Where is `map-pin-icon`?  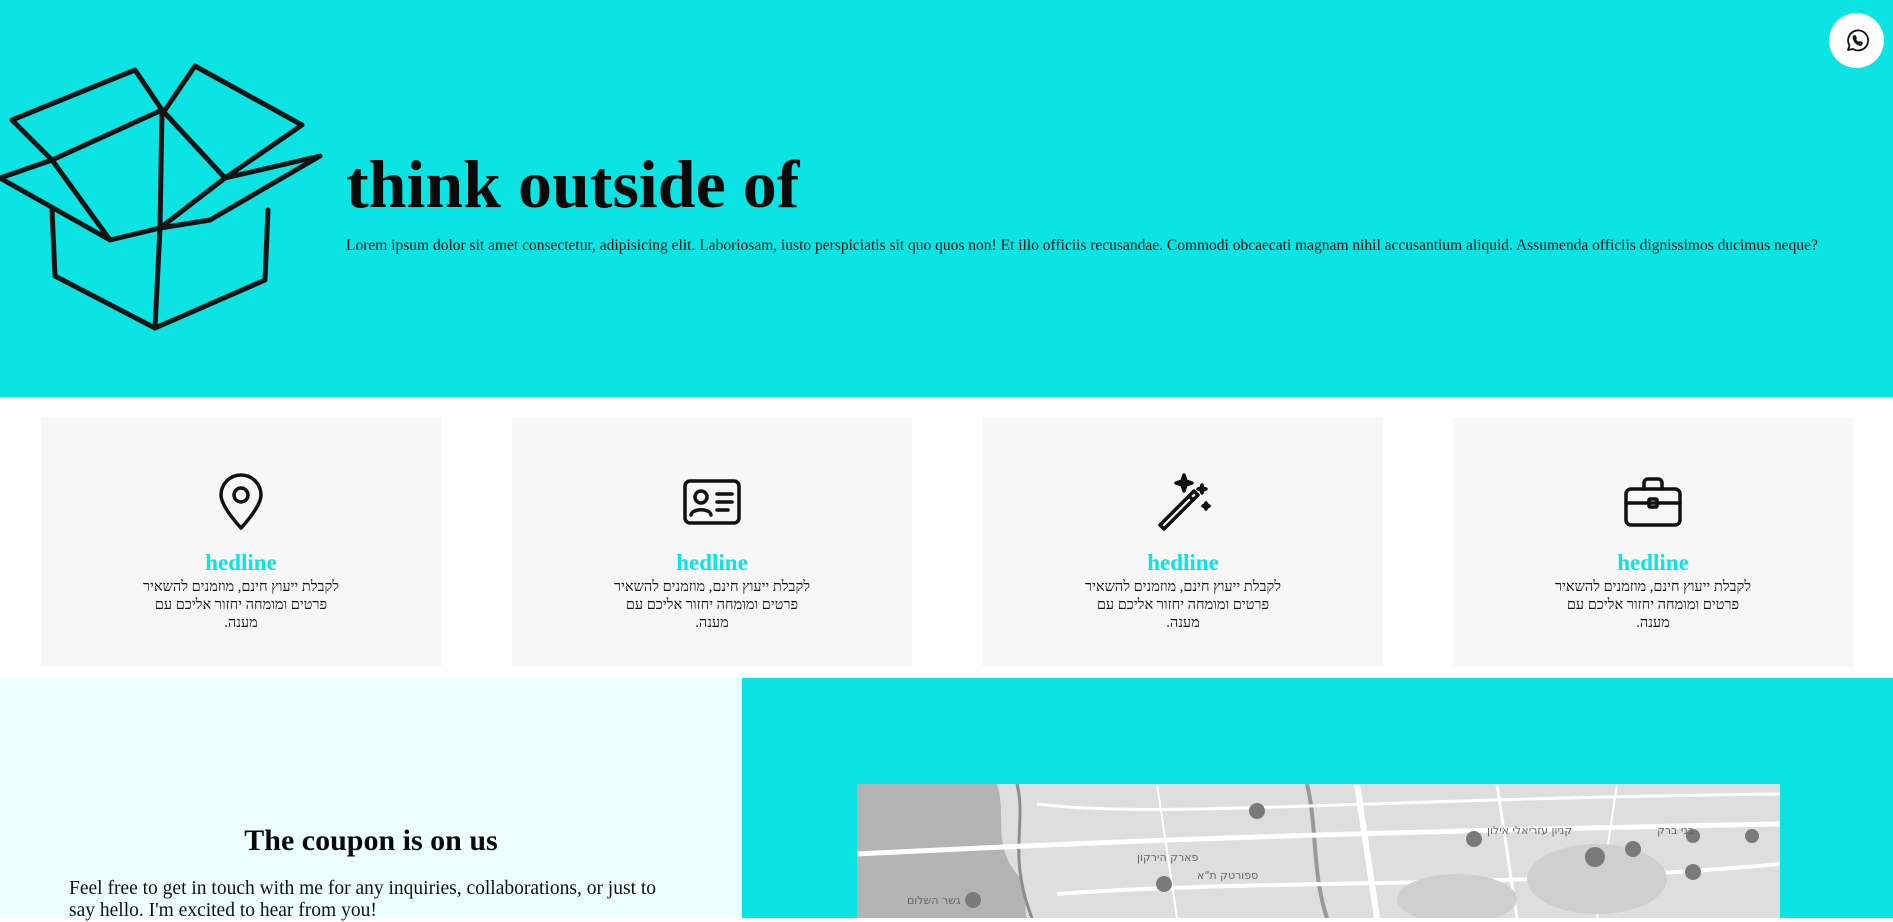 map-pin-icon is located at coordinates (241, 502).